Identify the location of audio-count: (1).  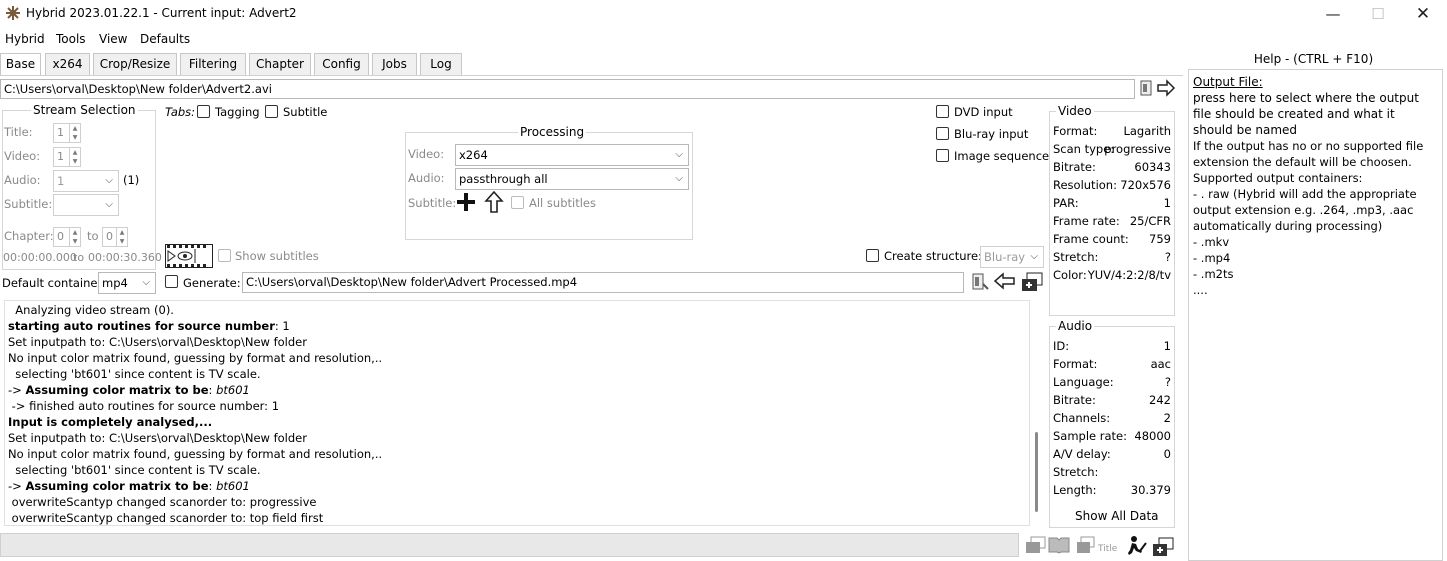
(131, 180).